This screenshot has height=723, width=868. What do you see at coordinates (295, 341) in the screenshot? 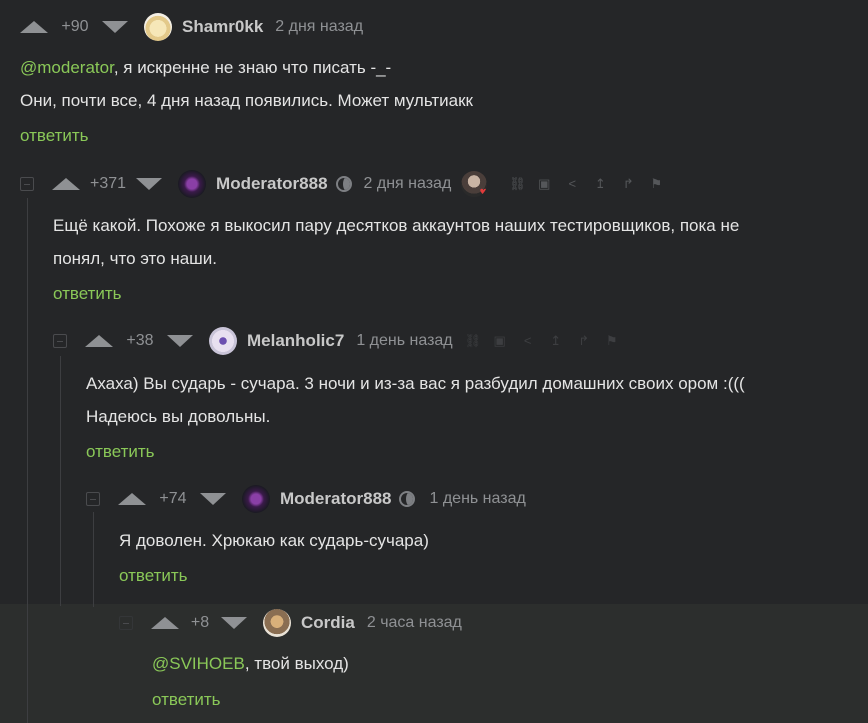
I see `author-name: Melanholic7` at bounding box center [295, 341].